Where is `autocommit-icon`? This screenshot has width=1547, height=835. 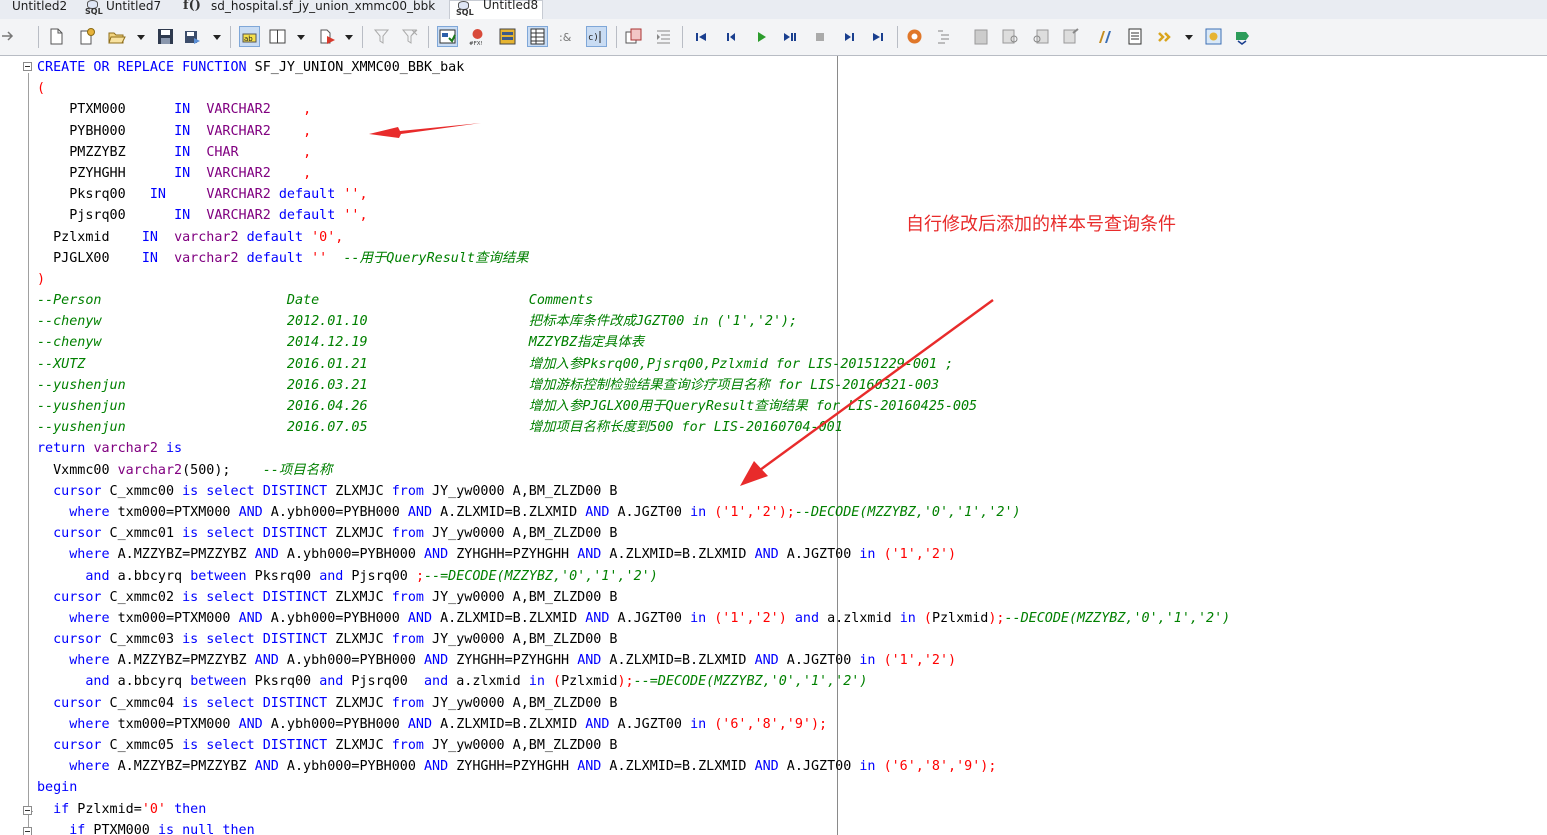 autocommit-icon is located at coordinates (447, 36).